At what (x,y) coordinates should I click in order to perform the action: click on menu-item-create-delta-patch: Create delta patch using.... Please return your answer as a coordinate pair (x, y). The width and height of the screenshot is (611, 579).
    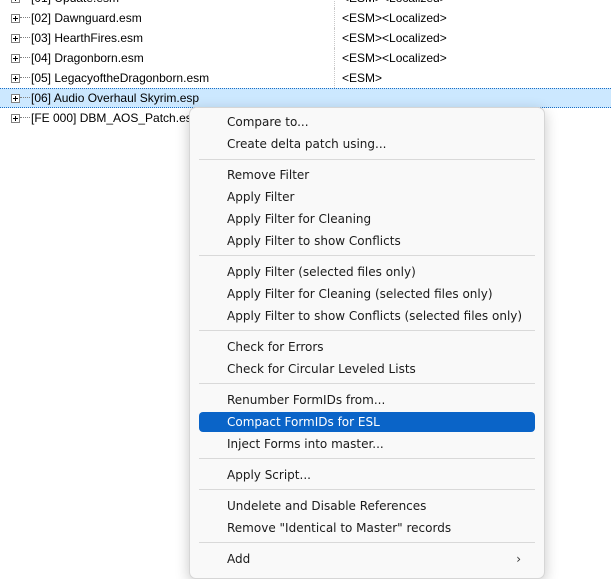
    Looking at the image, I should click on (367, 144).